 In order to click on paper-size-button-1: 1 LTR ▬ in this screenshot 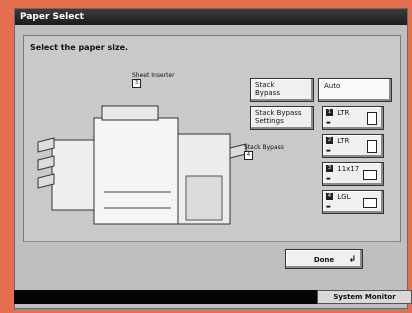, I will do `click(353, 118)`.